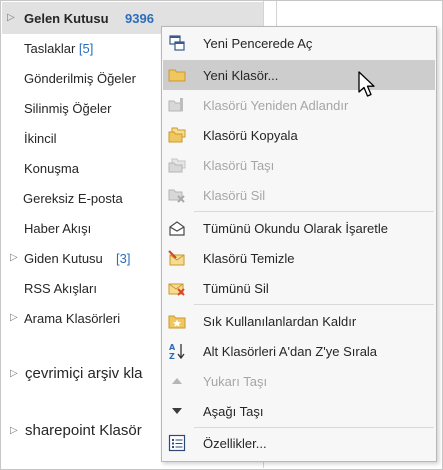  I want to click on new-window-icon, so click(177, 43).